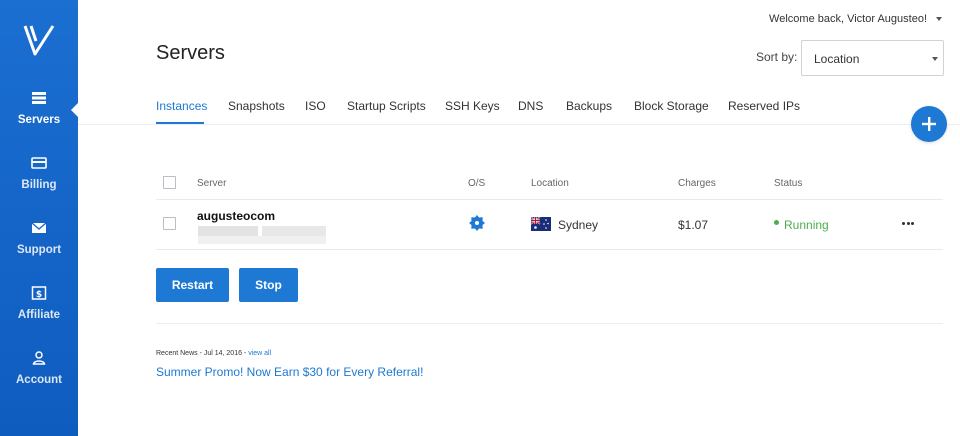  What do you see at coordinates (764, 106) in the screenshot?
I see `tab-reserved-ips: Reserved IPs` at bounding box center [764, 106].